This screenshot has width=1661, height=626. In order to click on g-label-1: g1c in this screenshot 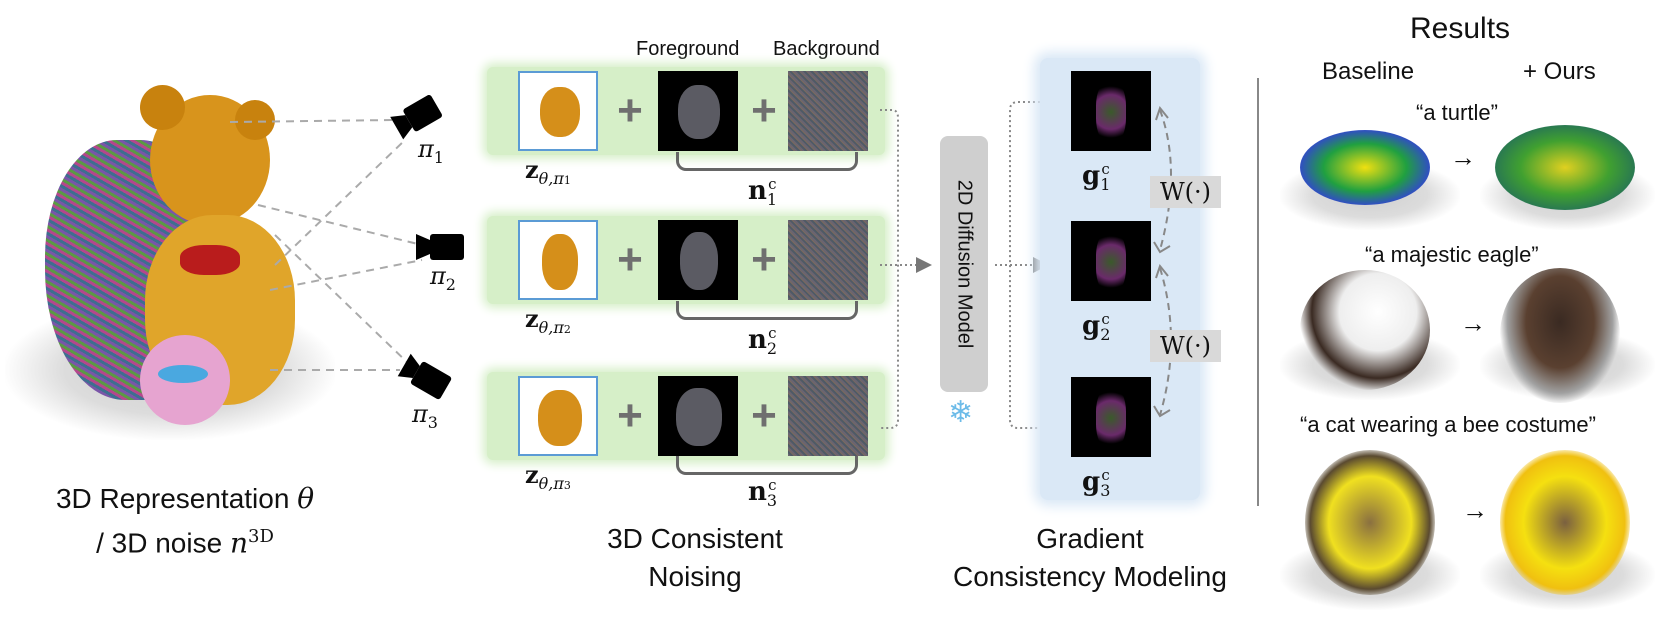, I will do `click(1096, 177)`.